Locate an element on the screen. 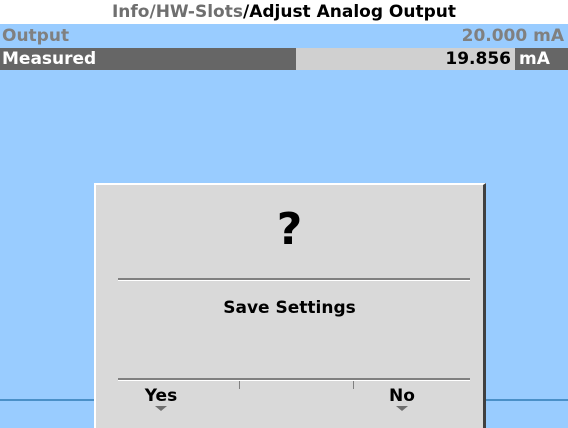 Image resolution: width=568 pixels, height=428 pixels. yes-button-label: Yes is located at coordinates (161, 396).